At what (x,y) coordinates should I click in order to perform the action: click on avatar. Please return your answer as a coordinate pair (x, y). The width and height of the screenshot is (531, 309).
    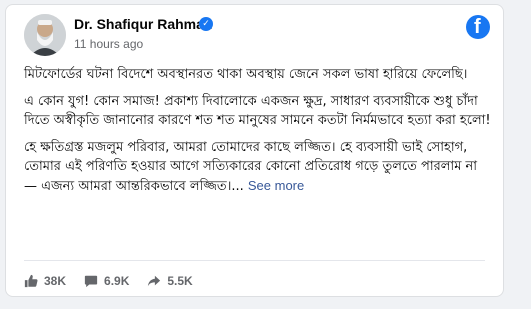
    Looking at the image, I should click on (45, 35).